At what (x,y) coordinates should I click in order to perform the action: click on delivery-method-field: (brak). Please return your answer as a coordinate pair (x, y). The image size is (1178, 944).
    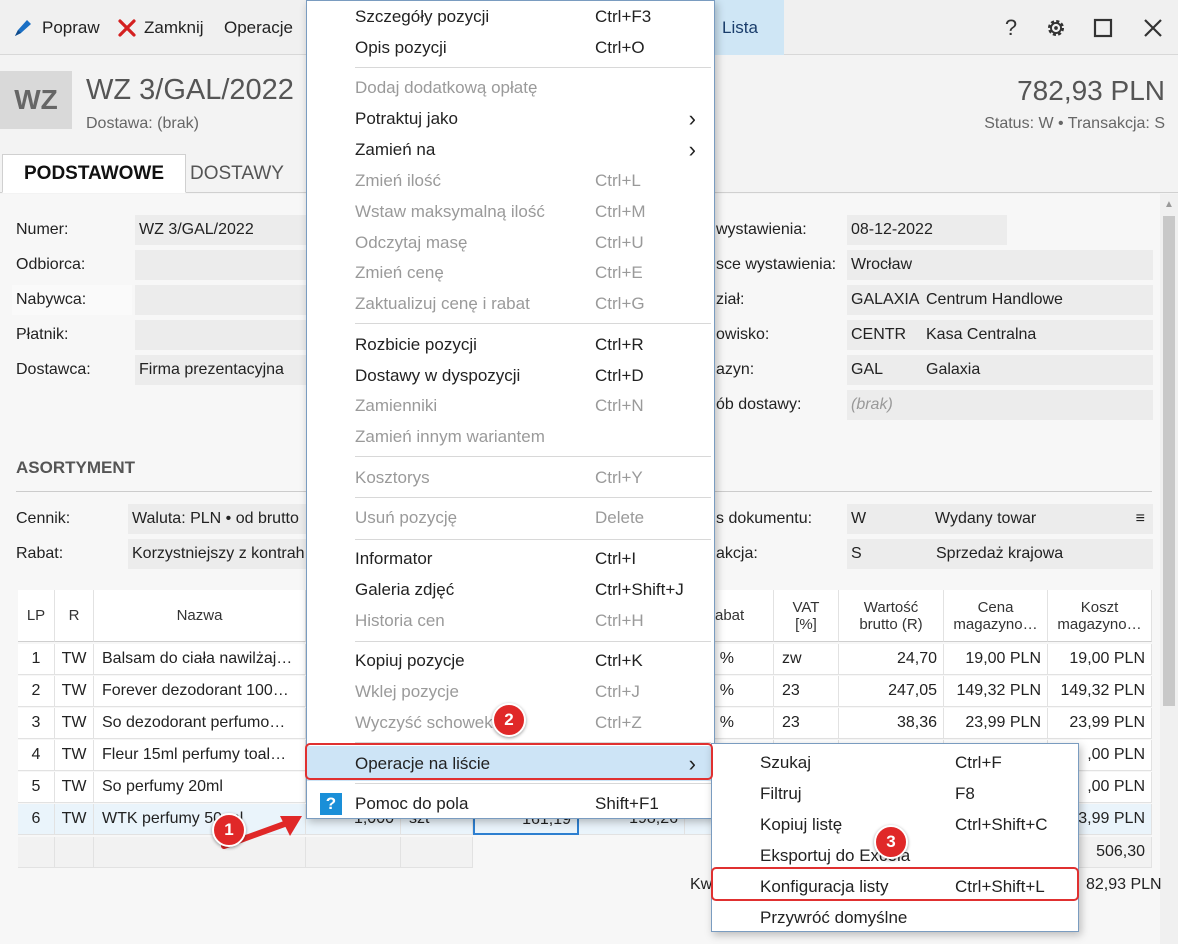
    Looking at the image, I should click on (1000, 405).